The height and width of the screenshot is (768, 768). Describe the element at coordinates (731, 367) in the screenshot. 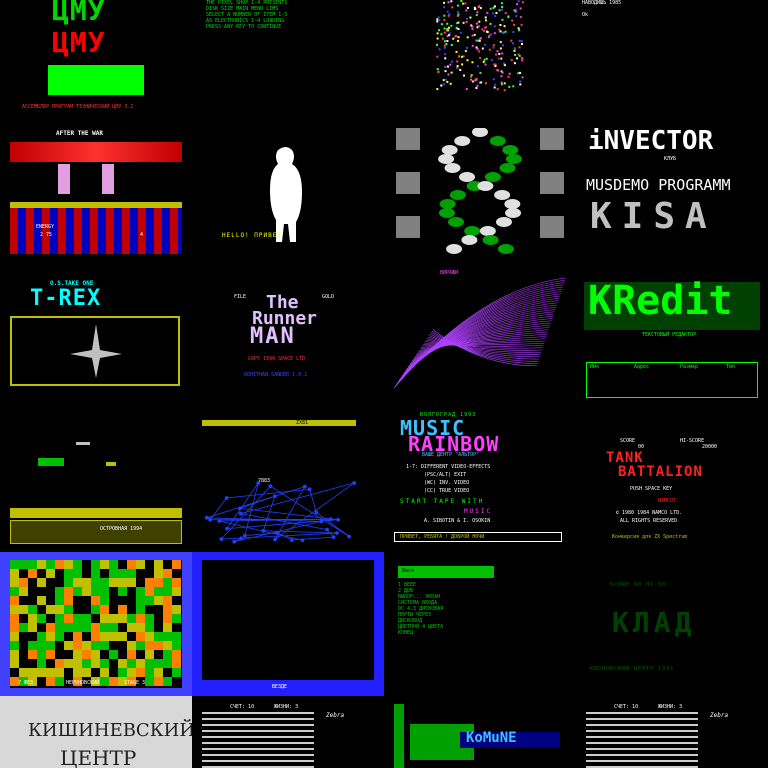

I see `kredit-col: Тип` at that location.